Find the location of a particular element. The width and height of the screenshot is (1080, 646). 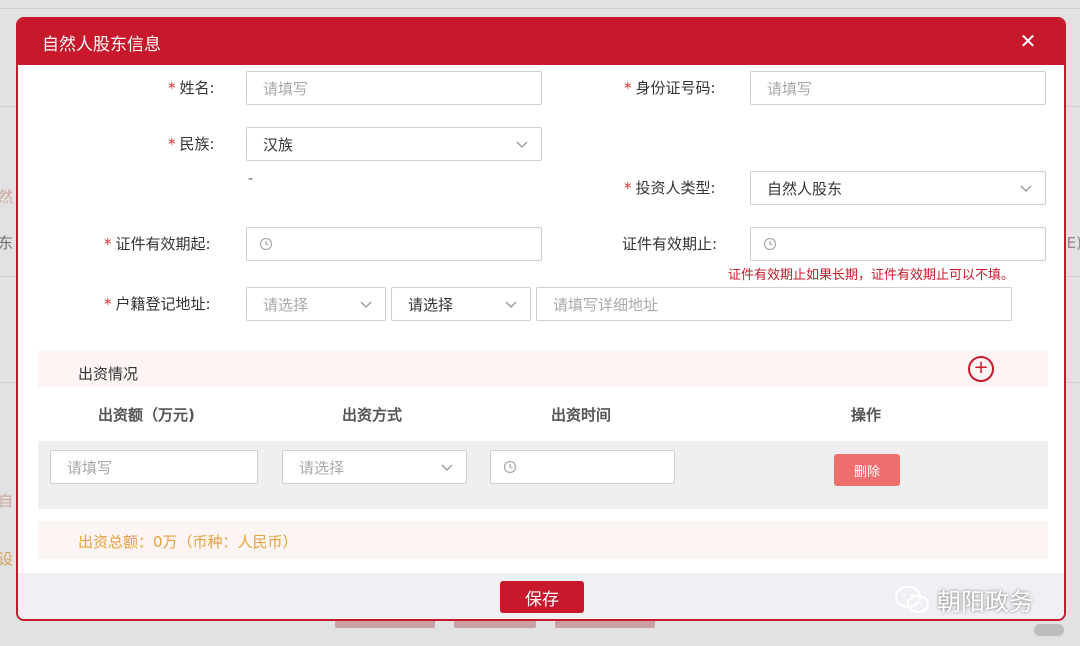

valid-to-label: 证件有效期止: is located at coordinates (670, 244).